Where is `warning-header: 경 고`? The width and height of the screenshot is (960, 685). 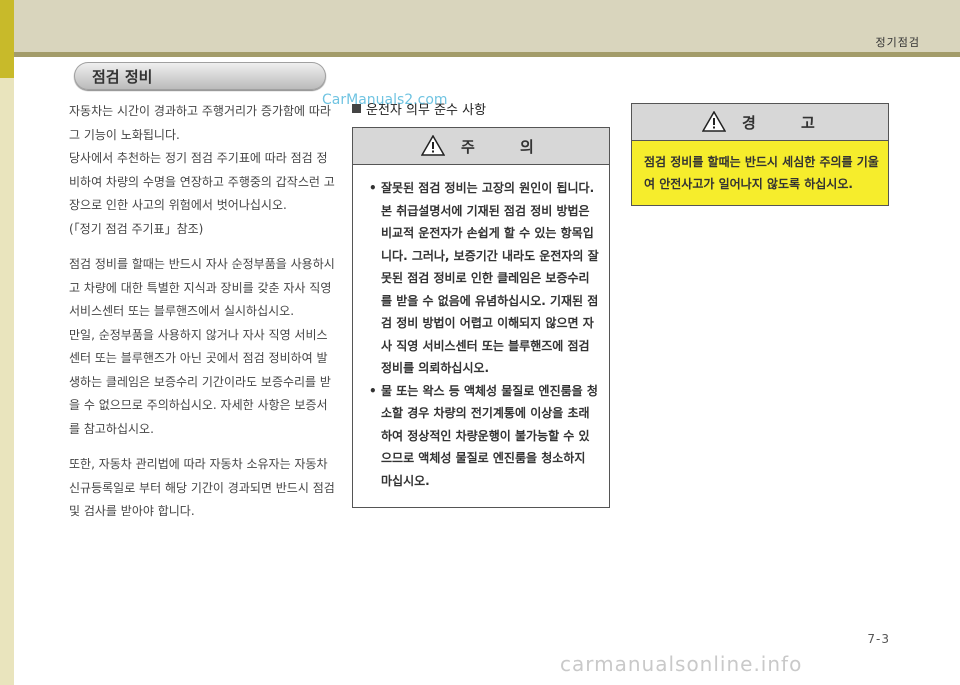 warning-header: 경 고 is located at coordinates (760, 122).